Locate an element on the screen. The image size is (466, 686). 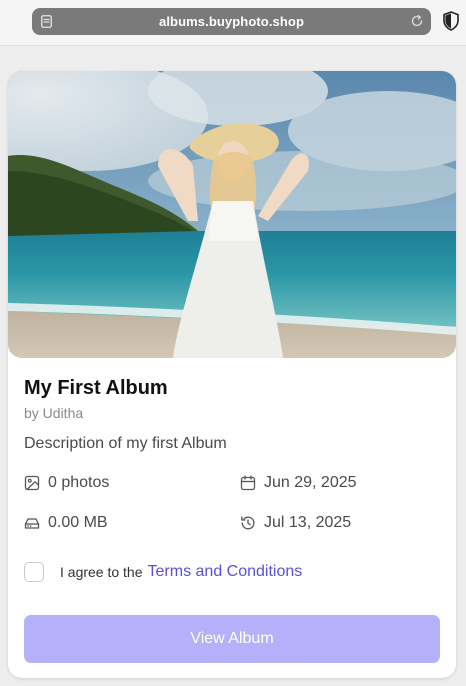
browser-toolbar: albums.buyphoto.shop is located at coordinates (233, 23).